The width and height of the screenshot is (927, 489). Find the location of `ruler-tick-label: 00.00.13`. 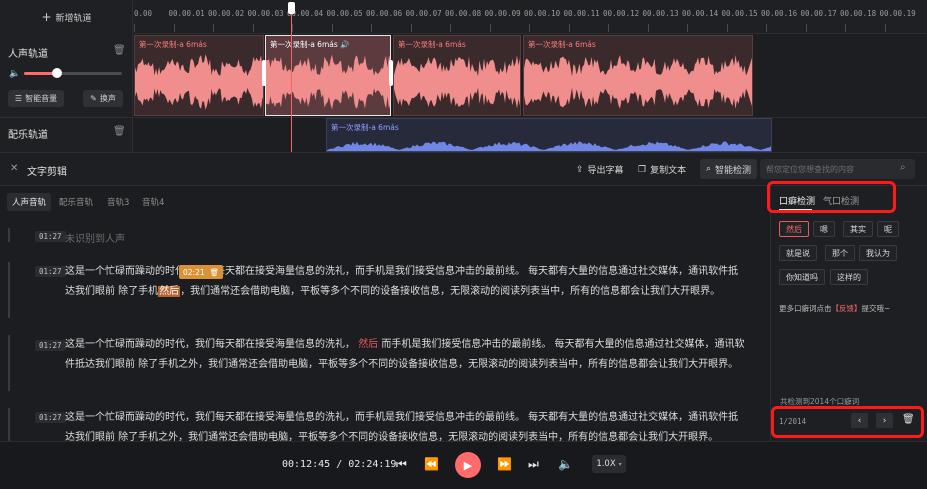

ruler-tick-label: 00.00.13 is located at coordinates (660, 13).